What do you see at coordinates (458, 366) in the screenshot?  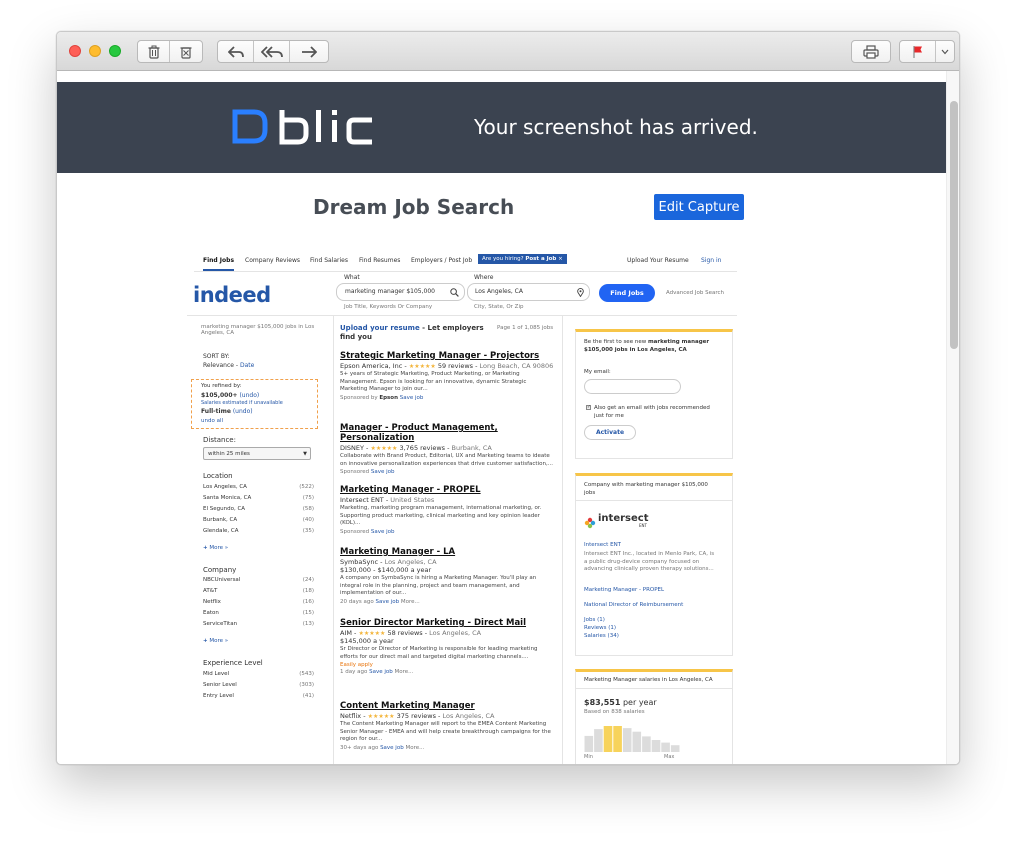 I see `job-reviews: 59 reviews -` at bounding box center [458, 366].